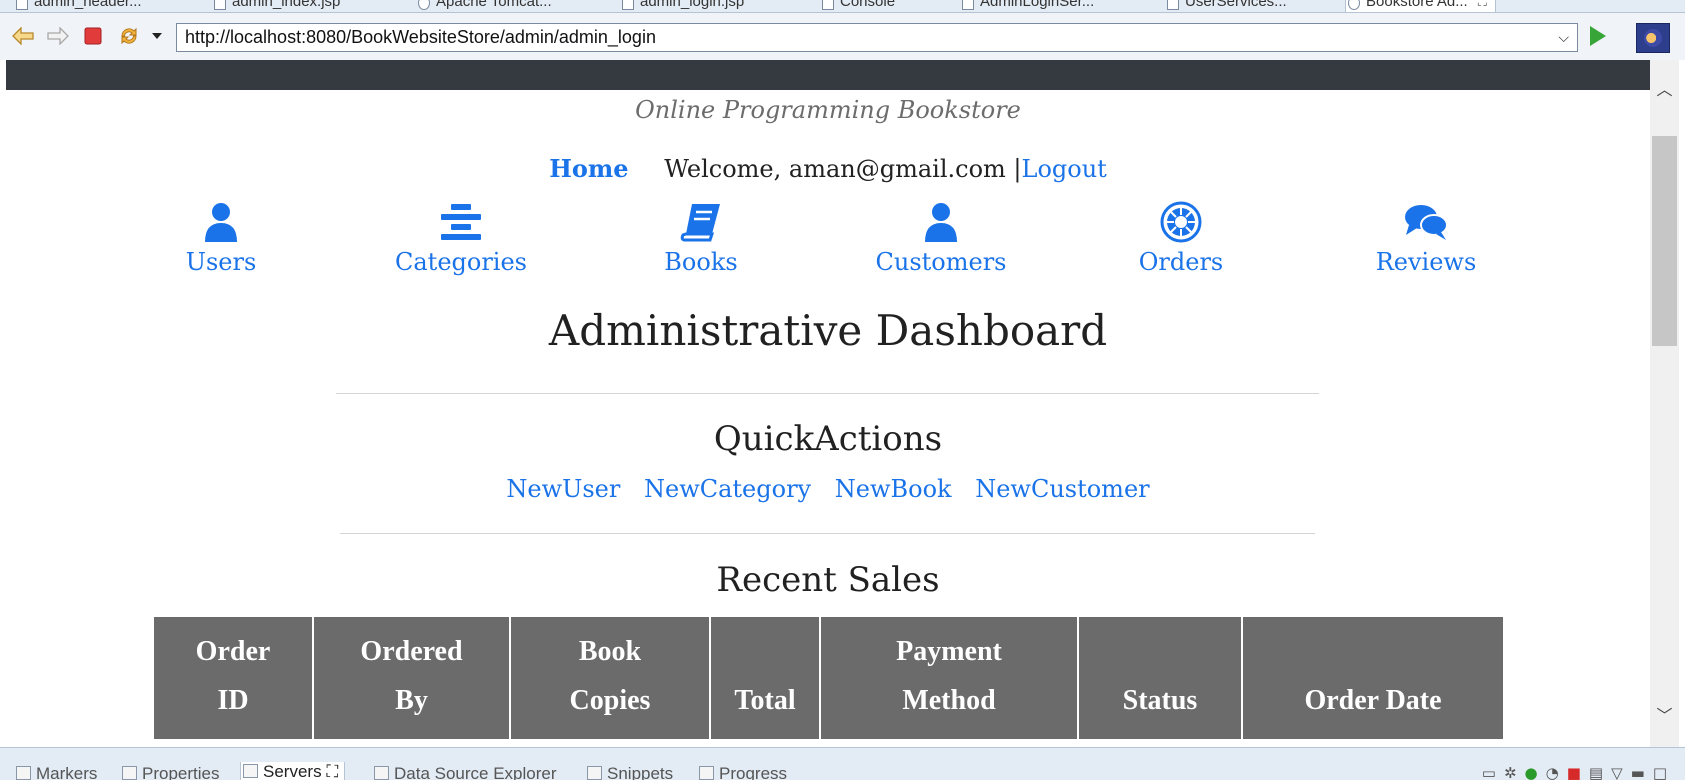 The height and width of the screenshot is (780, 1685). Describe the element at coordinates (941, 262) in the screenshot. I see `nav-label: Customers` at that location.